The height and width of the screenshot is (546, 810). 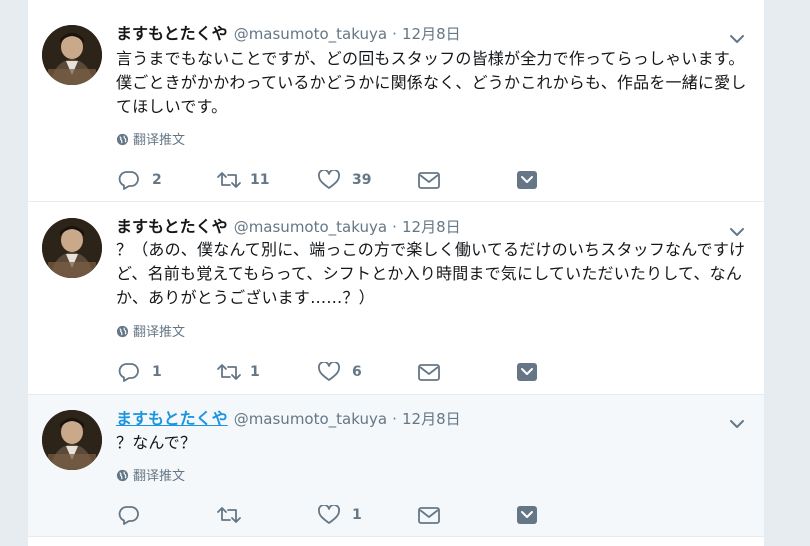 I want to click on retweet-count: 11, so click(x=260, y=180).